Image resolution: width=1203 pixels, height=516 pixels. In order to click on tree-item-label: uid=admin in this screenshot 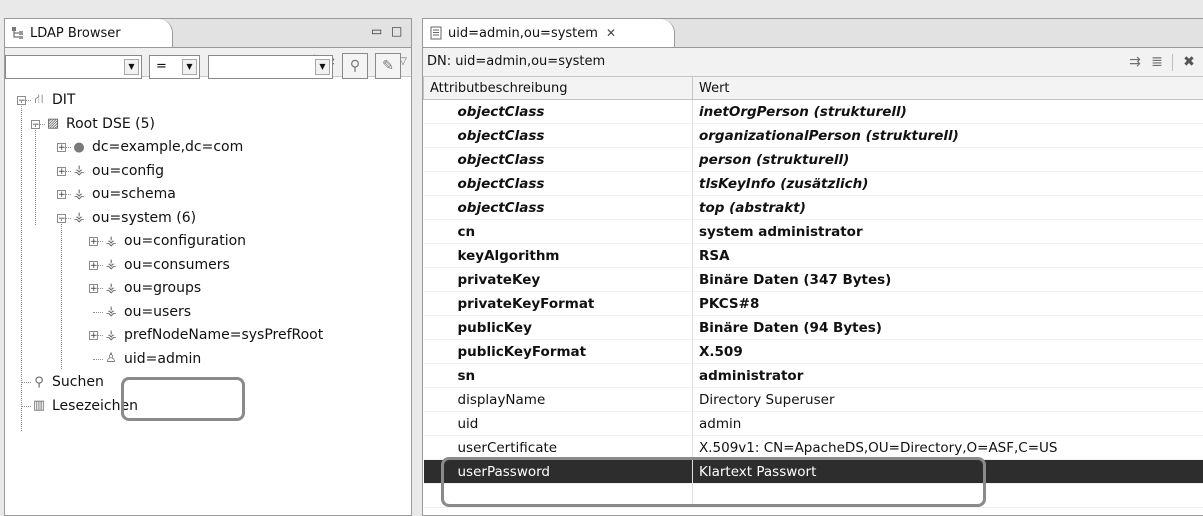, I will do `click(163, 358)`.